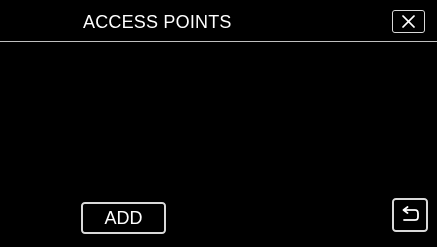 Image resolution: width=437 pixels, height=247 pixels. Describe the element at coordinates (157, 22) in the screenshot. I see `page-title: ACCESS POINTS` at that location.